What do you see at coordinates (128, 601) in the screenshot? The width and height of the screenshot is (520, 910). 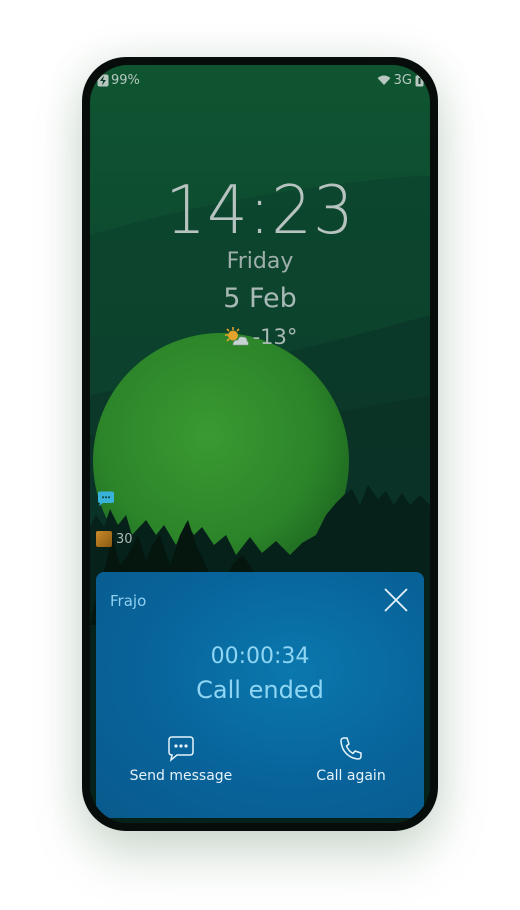 I see `caller-name: Frajo` at bounding box center [128, 601].